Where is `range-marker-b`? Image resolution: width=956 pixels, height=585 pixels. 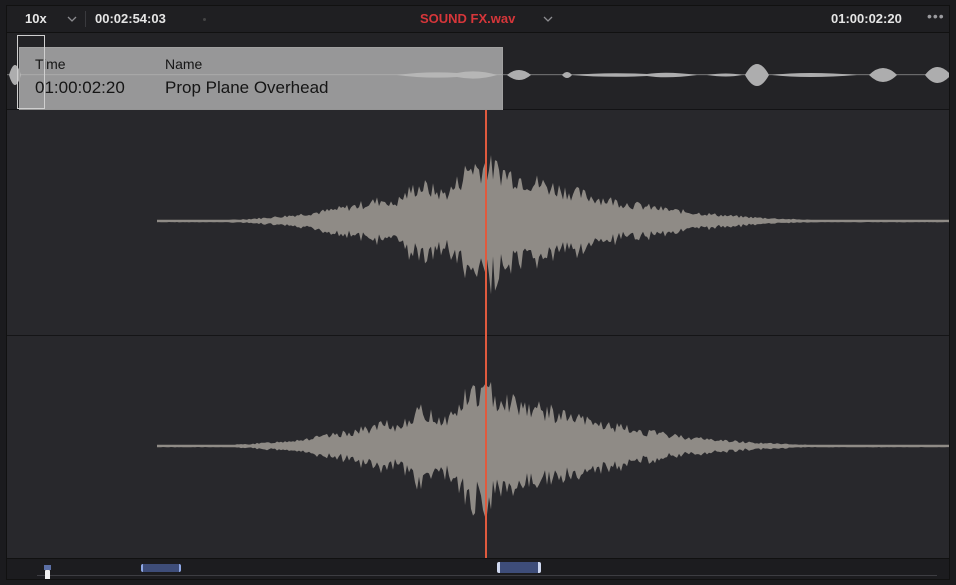 range-marker-b is located at coordinates (519, 567).